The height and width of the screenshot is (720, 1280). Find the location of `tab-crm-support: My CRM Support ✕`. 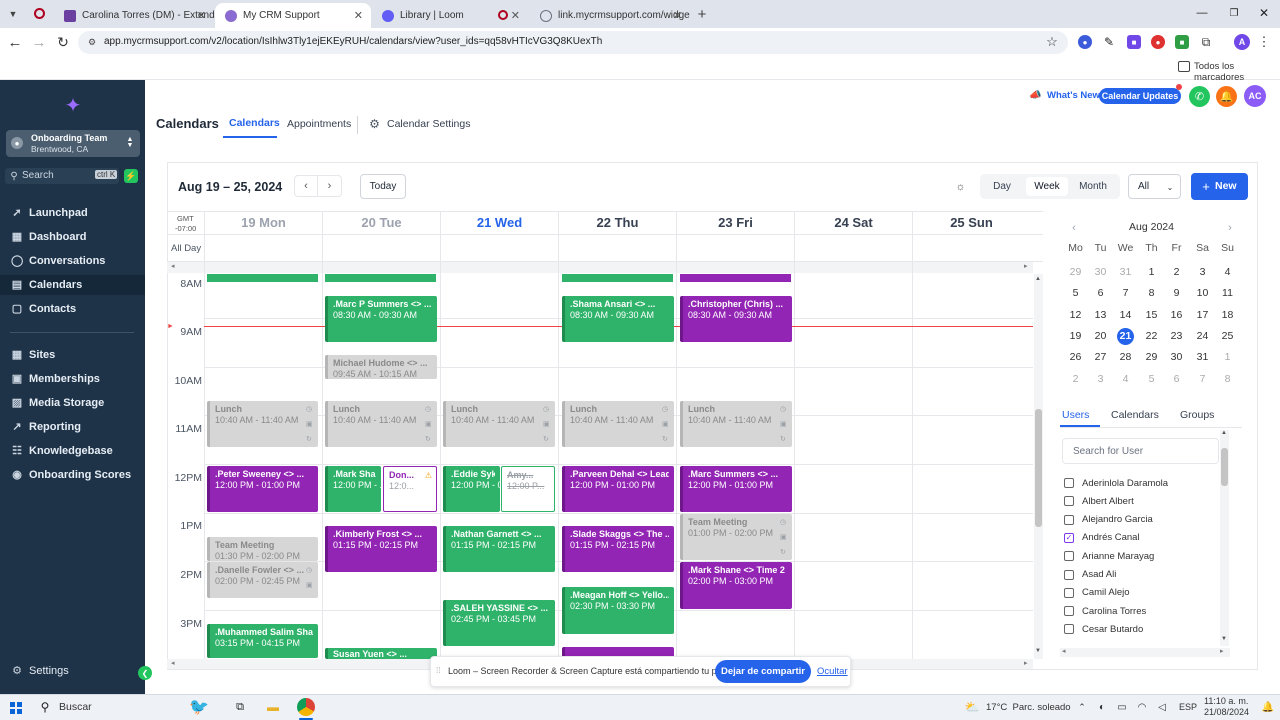

tab-crm-support: My CRM Support ✕ is located at coordinates (293, 15).